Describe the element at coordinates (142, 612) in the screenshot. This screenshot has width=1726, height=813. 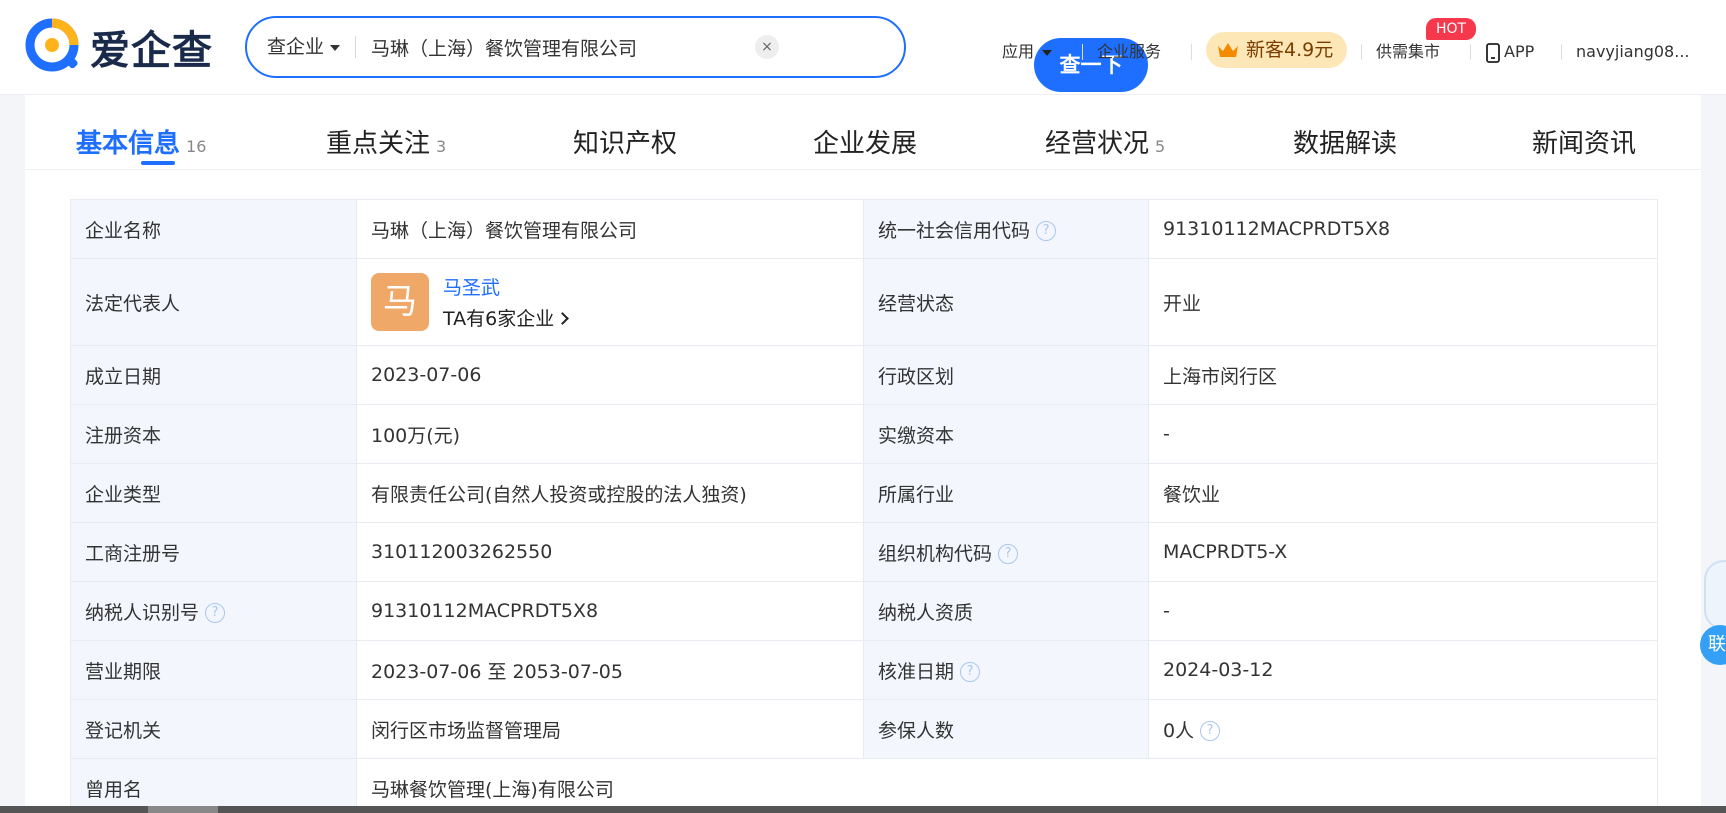
I see `taxpayer-id-label: 纳税人识别号` at that location.